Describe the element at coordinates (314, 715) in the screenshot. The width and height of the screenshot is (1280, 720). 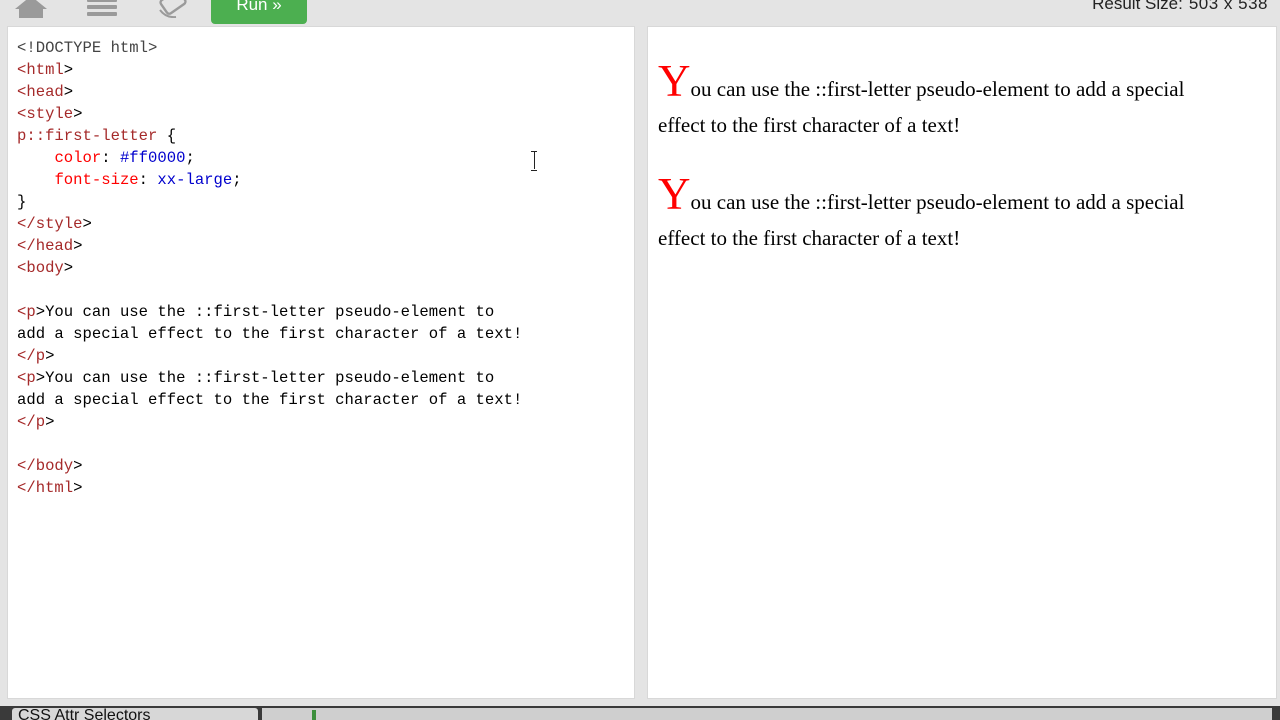
I see `bottom-indicator` at that location.